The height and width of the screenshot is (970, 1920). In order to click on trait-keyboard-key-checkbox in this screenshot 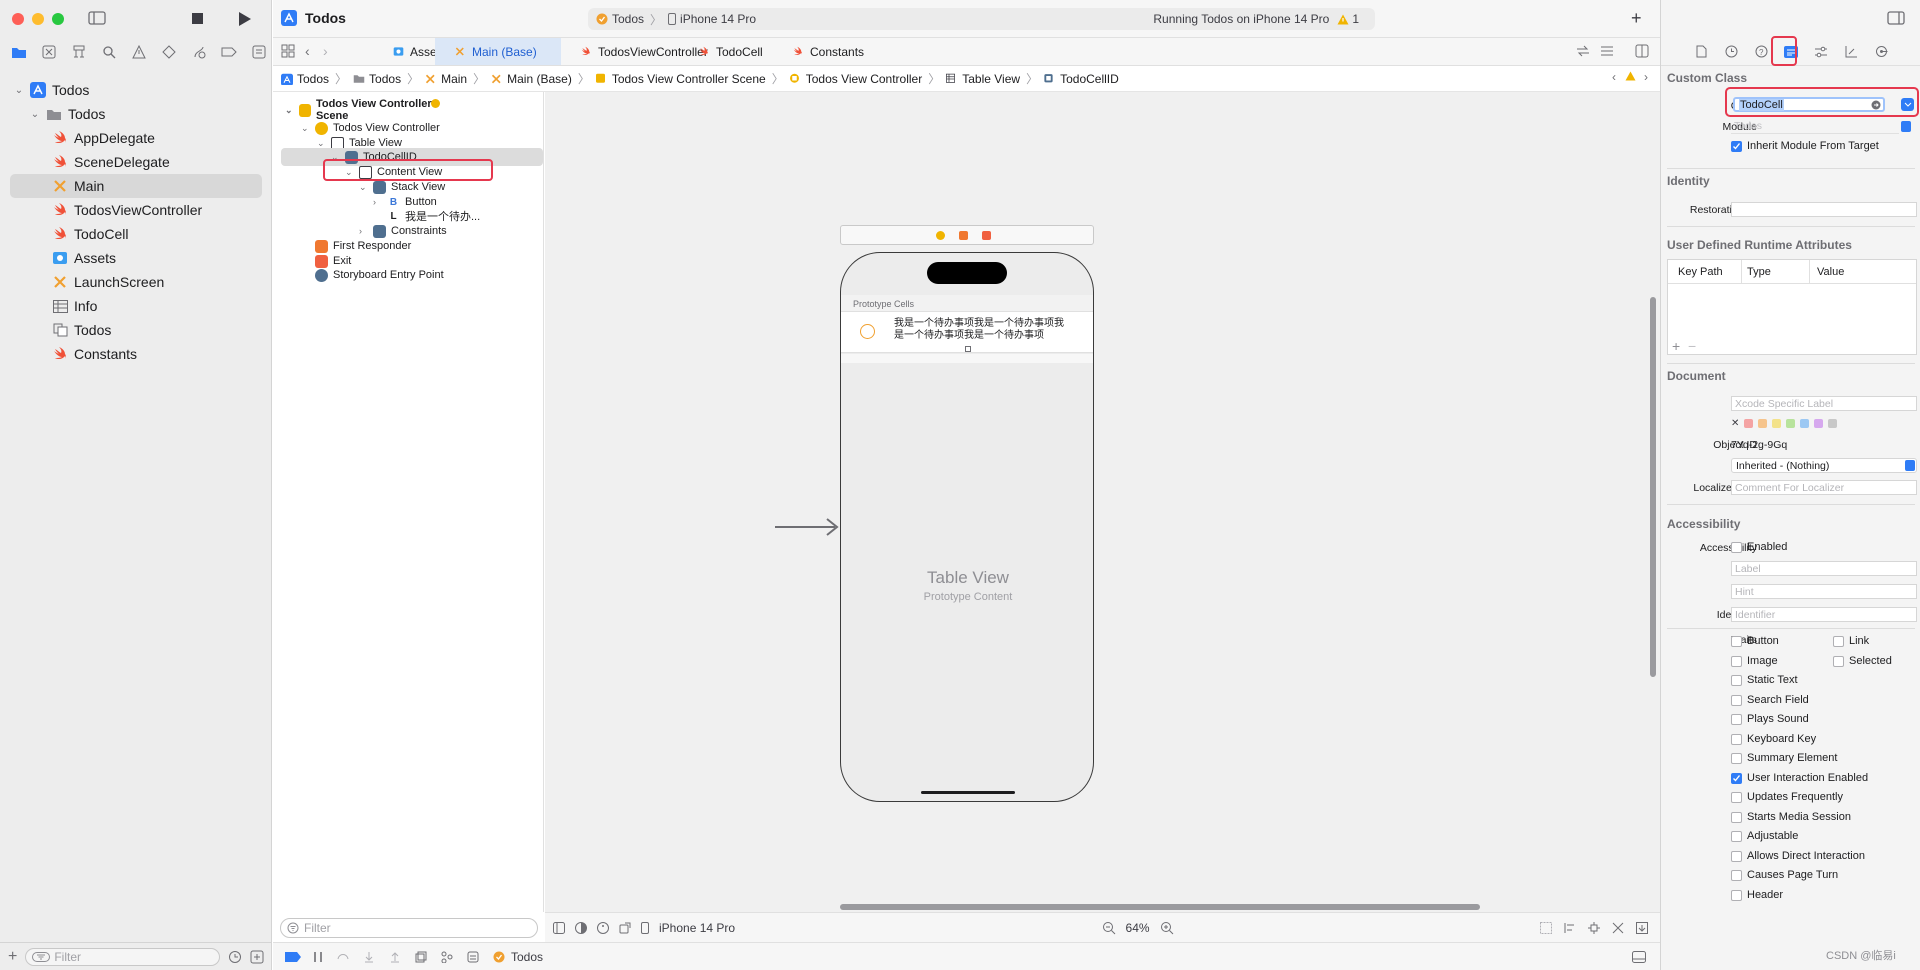, I will do `click(1736, 739)`.